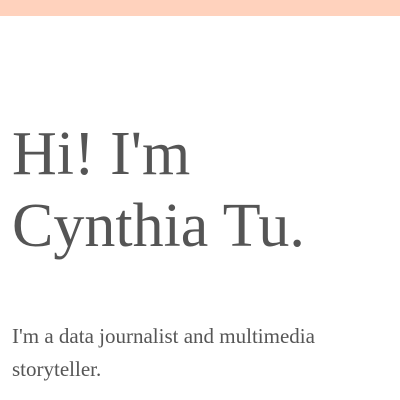 This screenshot has width=400, height=400. What do you see at coordinates (158, 226) in the screenshot?
I see `hero-title-line-2: Cynthia Tu.` at bounding box center [158, 226].